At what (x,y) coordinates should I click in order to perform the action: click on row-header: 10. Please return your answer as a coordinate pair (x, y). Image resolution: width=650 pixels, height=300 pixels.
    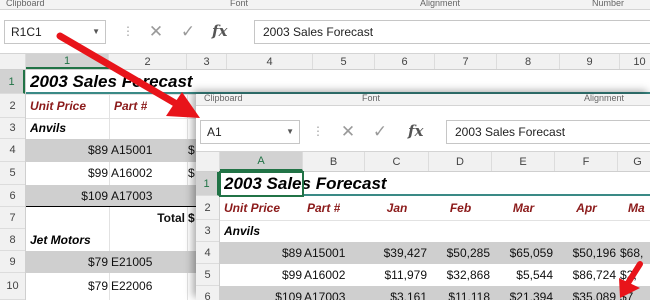
    Looking at the image, I should click on (12, 286).